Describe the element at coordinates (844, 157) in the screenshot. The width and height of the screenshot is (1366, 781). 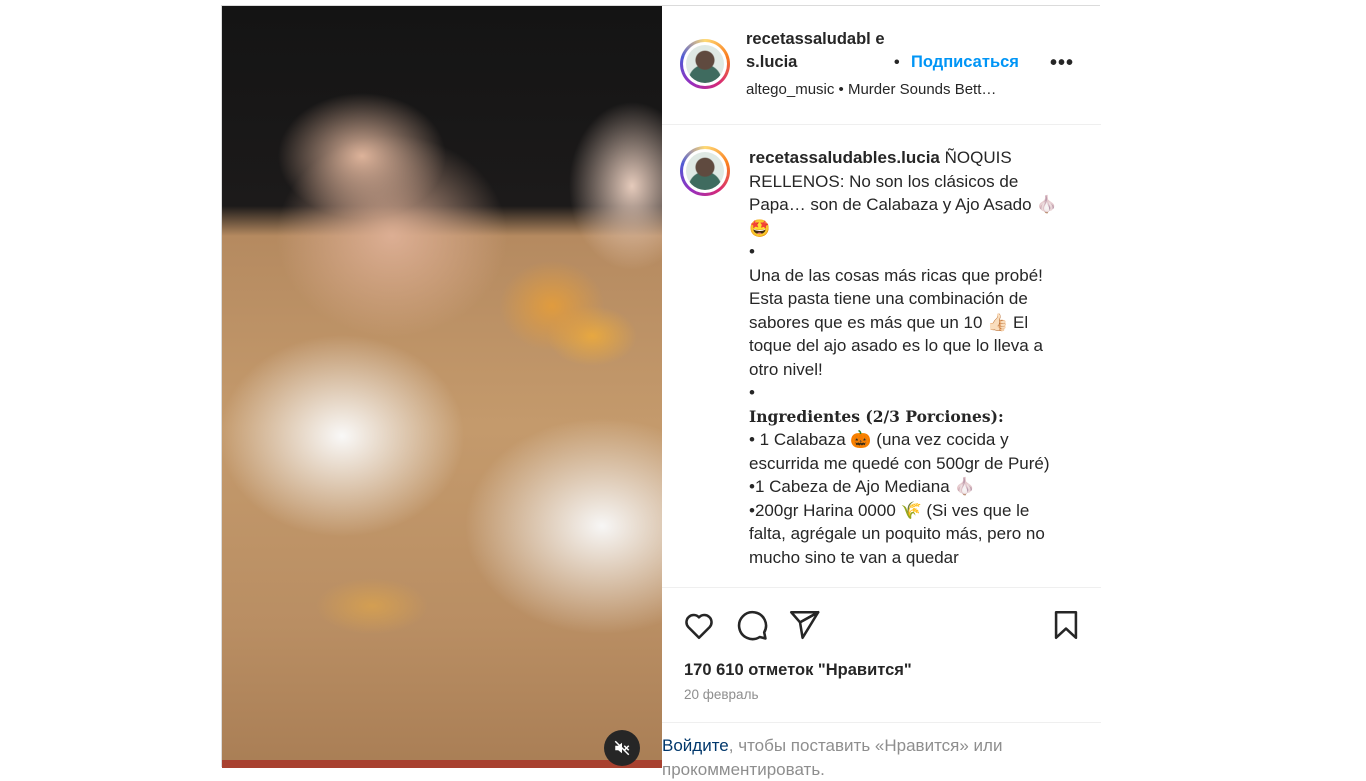
I see `caption-username: recetassaludables.lucia` at that location.